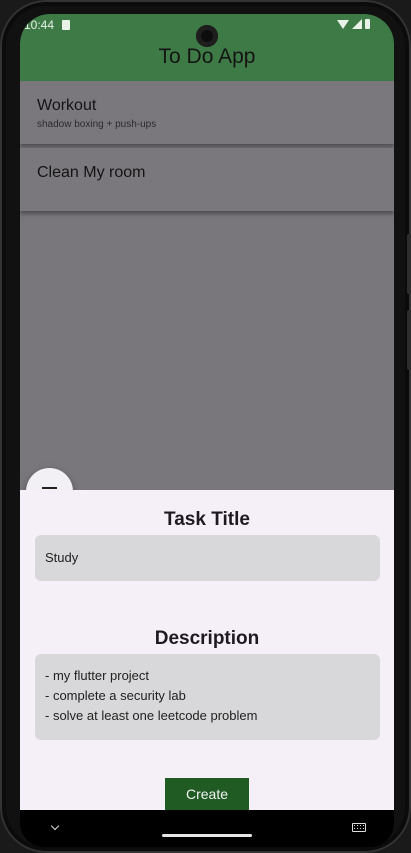  I want to click on task-card: Workout shadow boxing + push-ups, so click(207, 112).